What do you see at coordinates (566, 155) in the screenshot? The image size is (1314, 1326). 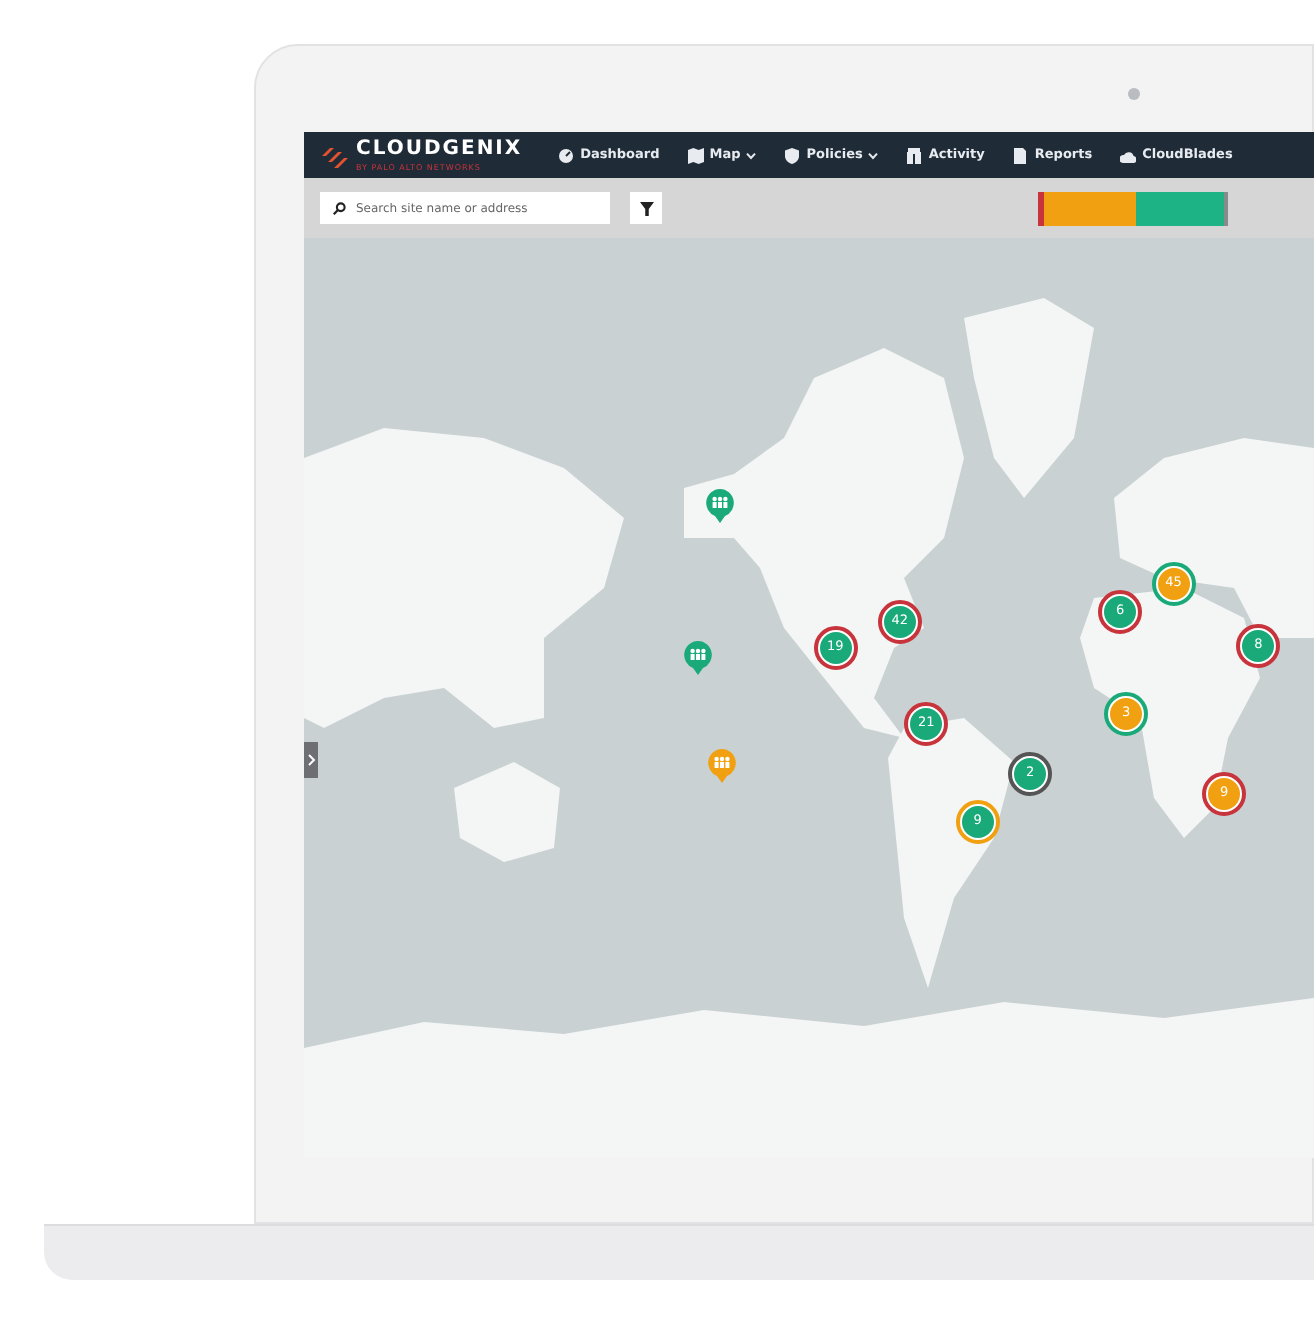 I see `gauge-icon` at bounding box center [566, 155].